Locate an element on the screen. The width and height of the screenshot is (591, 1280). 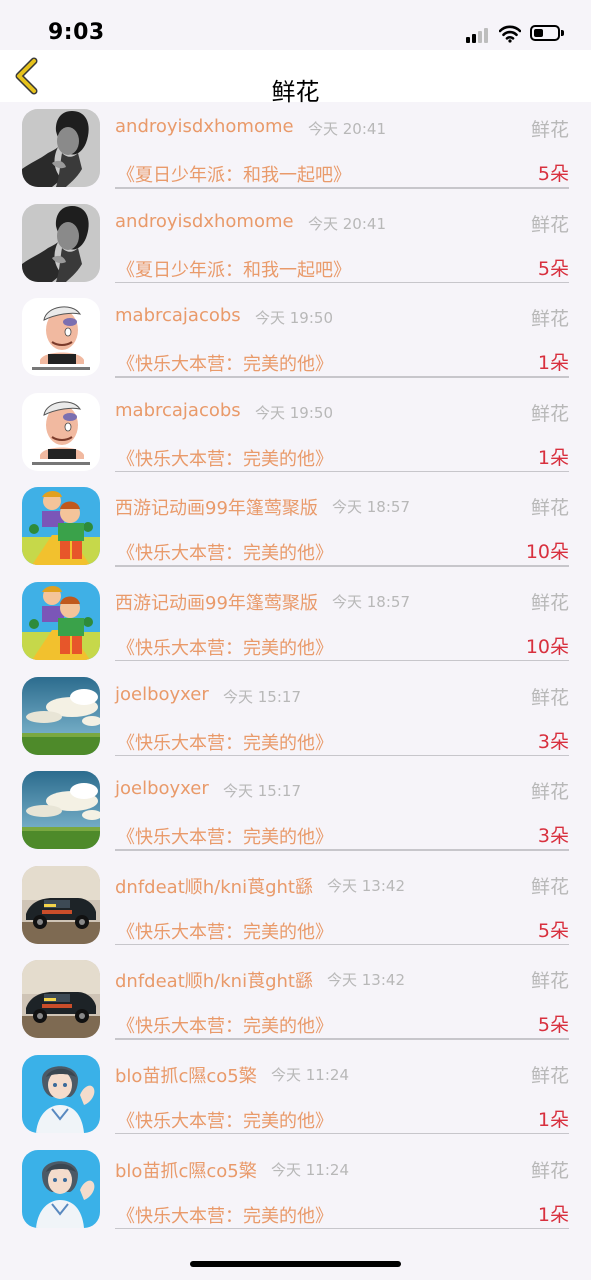
nav-bar: 鲜花 is located at coordinates (295, 78).